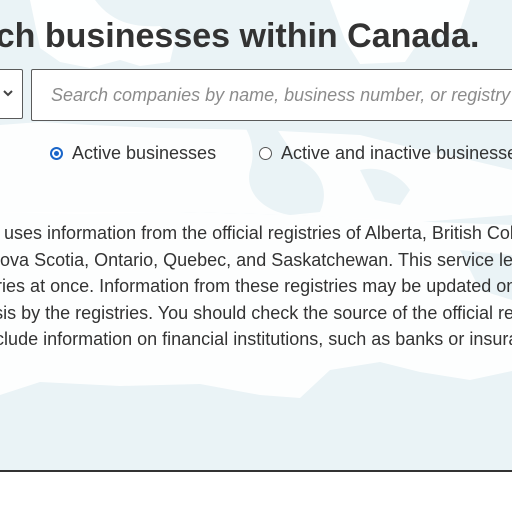  What do you see at coordinates (144, 152) in the screenshot?
I see `radio-label-active: Active businesses` at bounding box center [144, 152].